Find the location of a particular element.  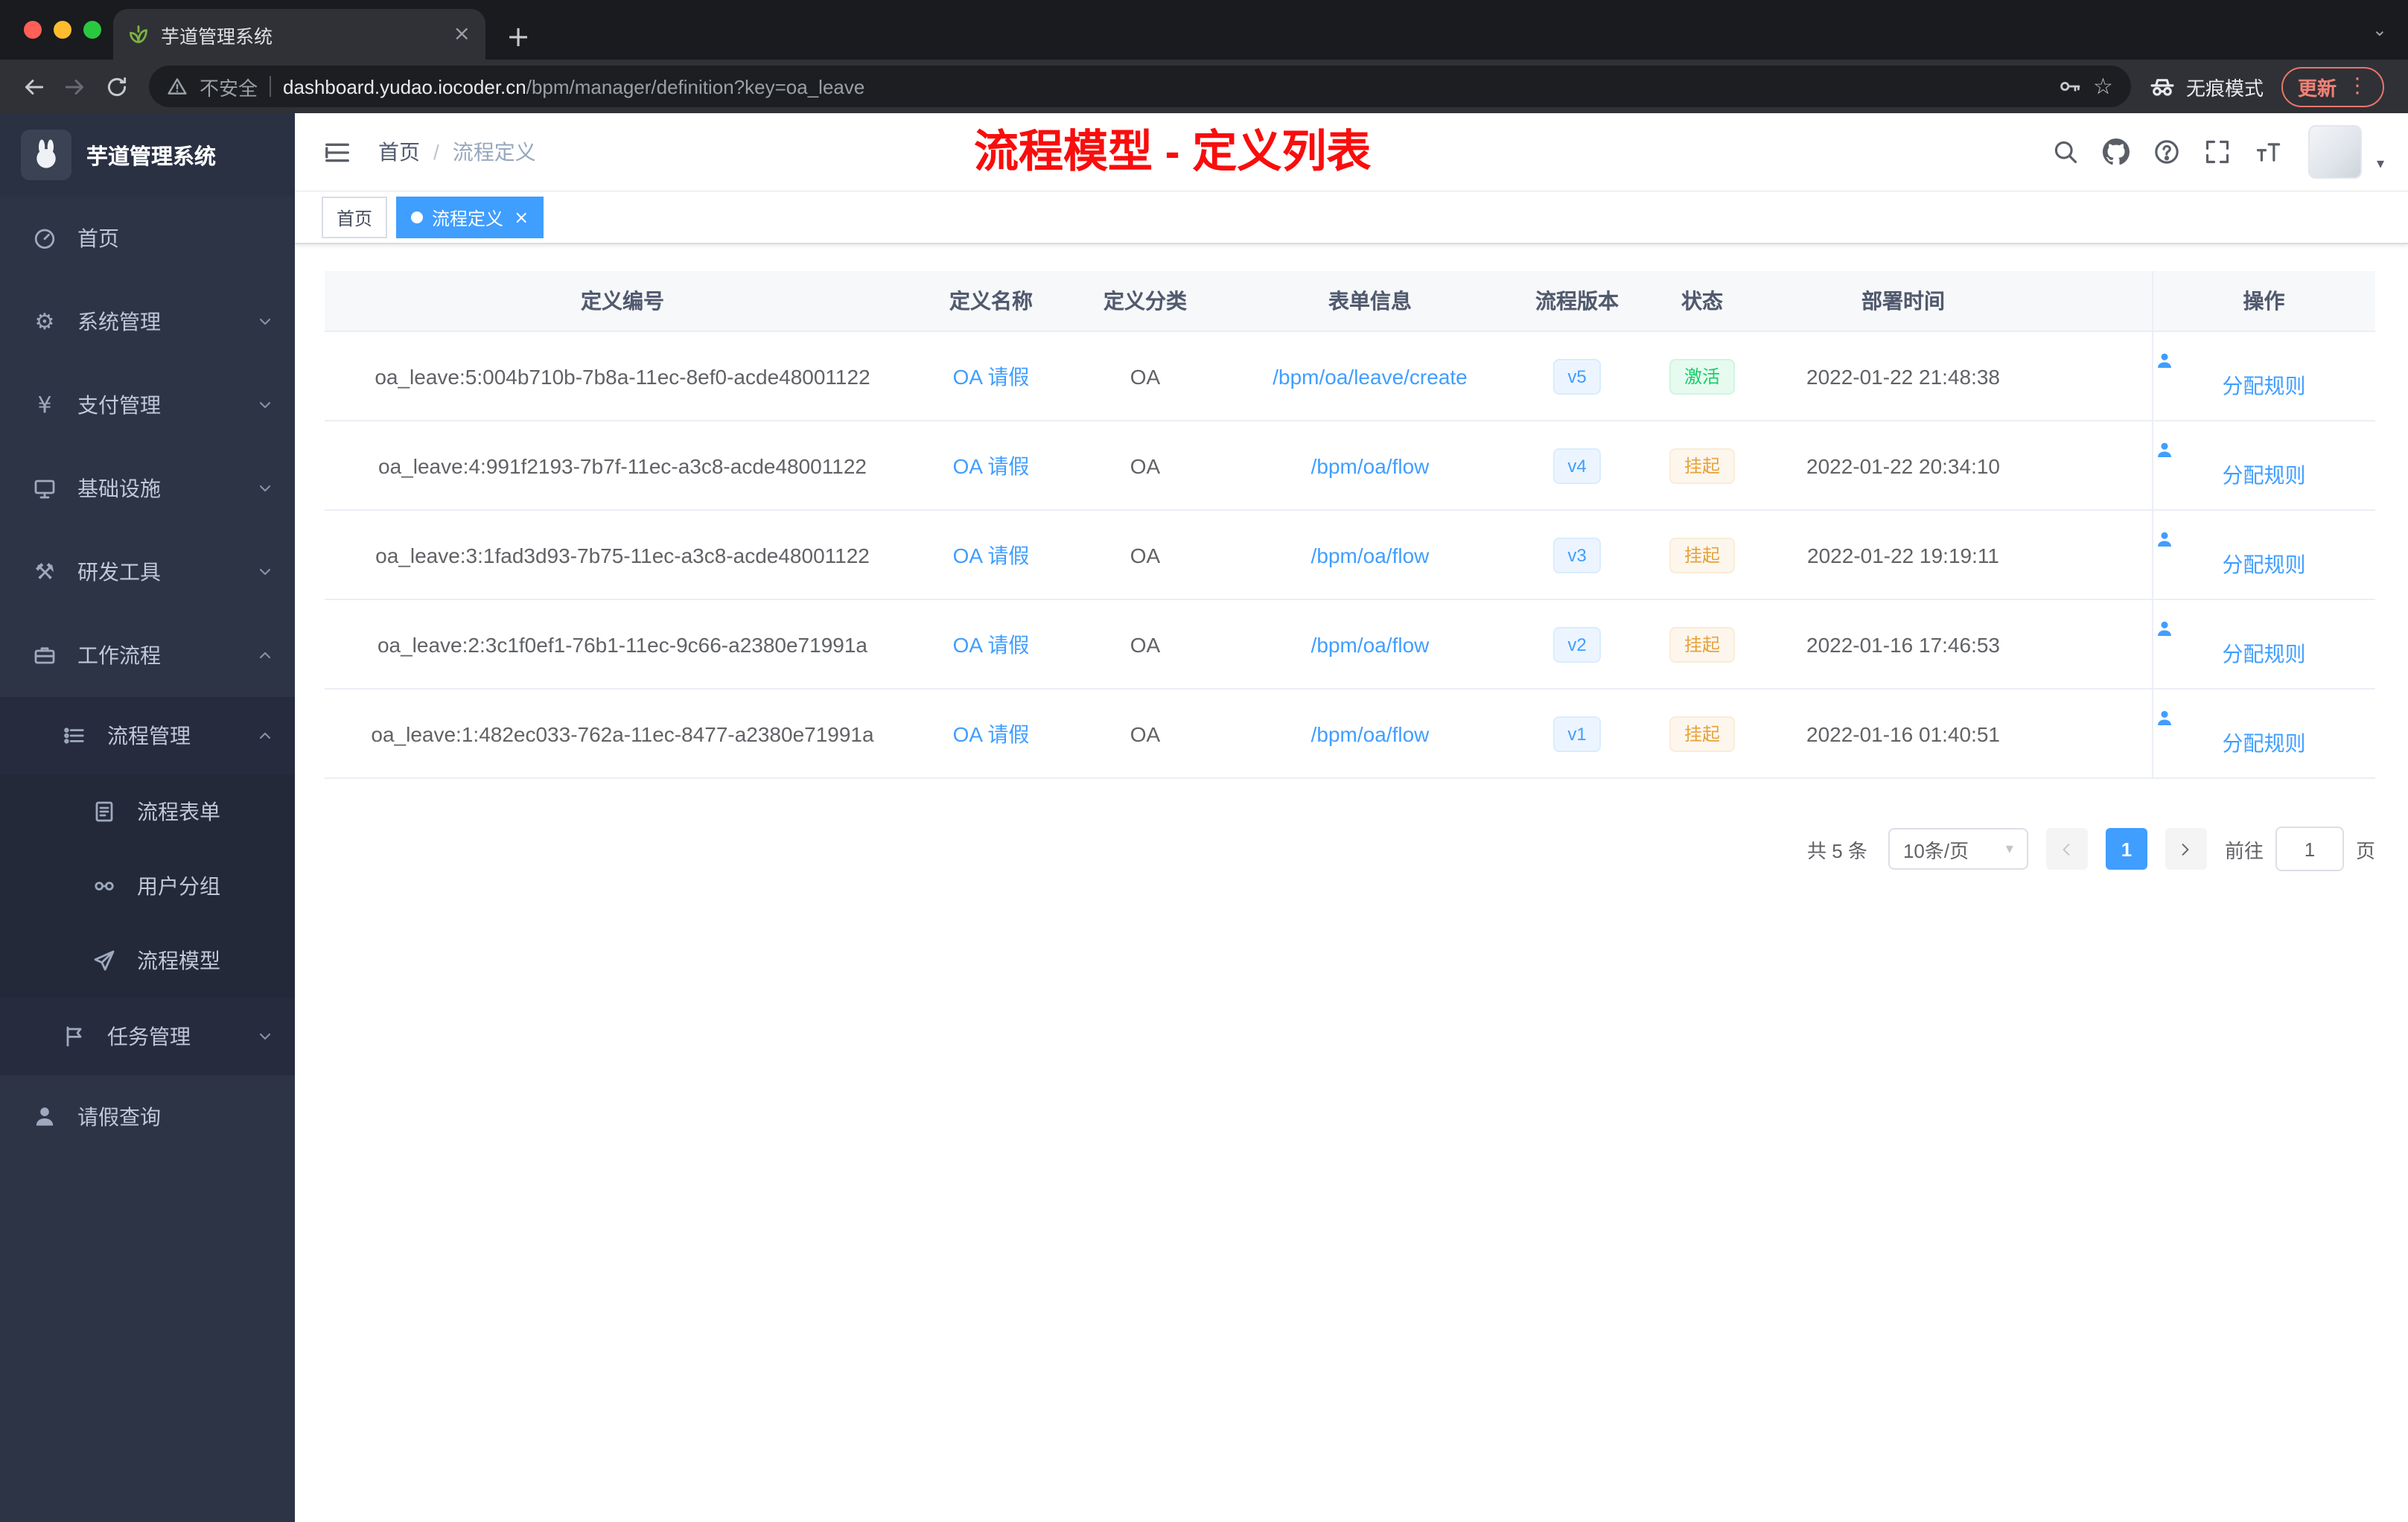

tab-close-icon: × is located at coordinates (462, 34).